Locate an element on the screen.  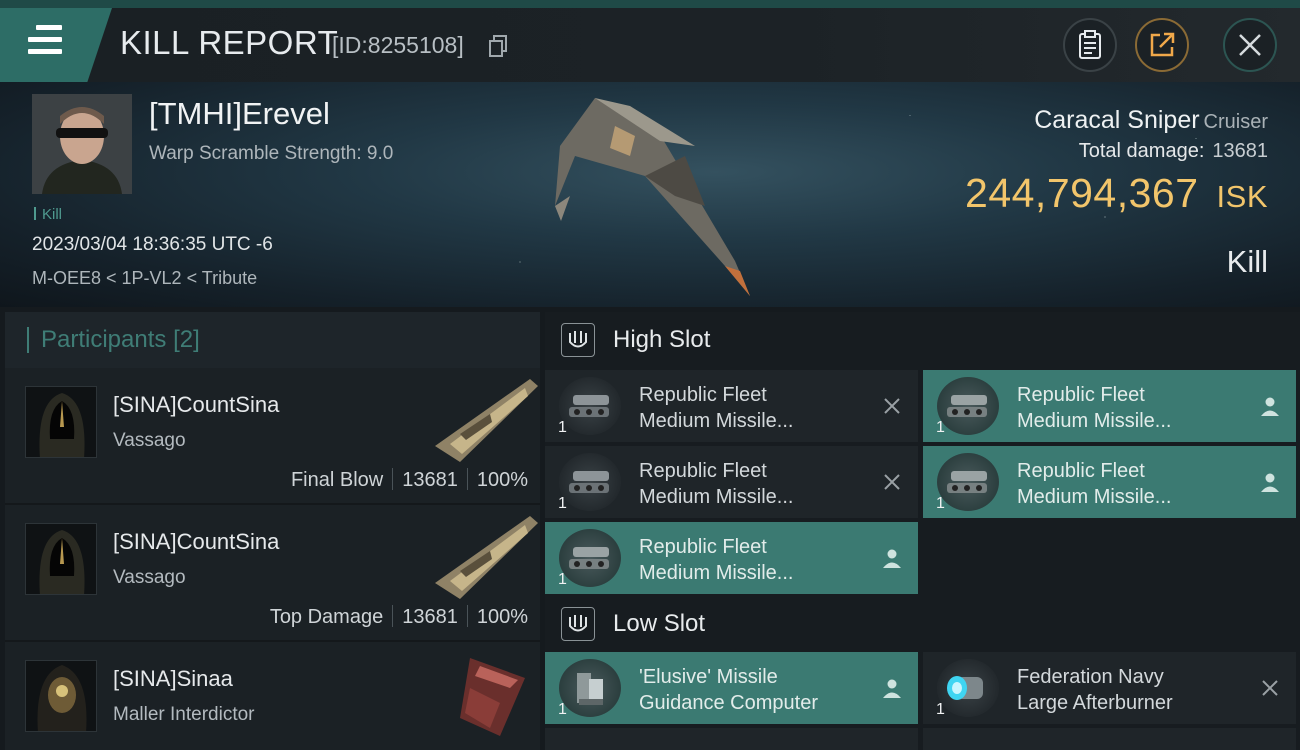
participants-label: Participants is located at coordinates (104, 339).